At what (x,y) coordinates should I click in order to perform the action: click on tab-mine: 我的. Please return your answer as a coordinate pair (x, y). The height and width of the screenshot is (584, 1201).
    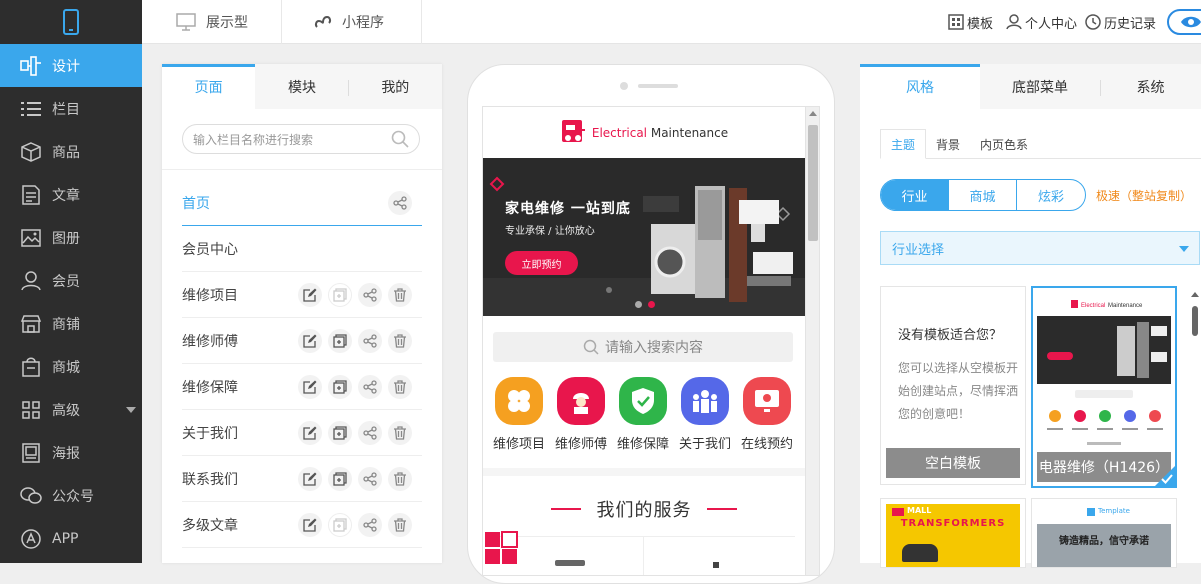
    Looking at the image, I should click on (395, 86).